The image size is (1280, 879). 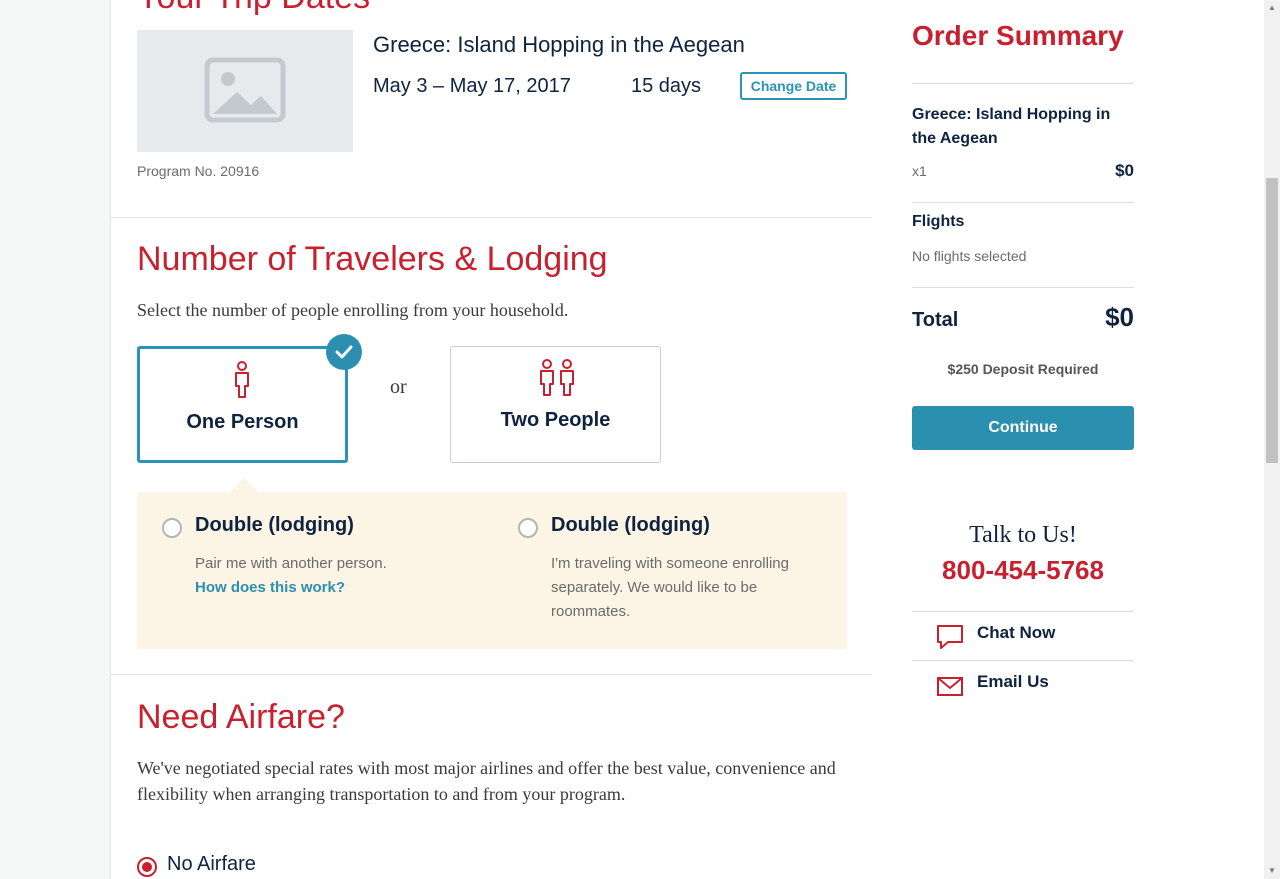 What do you see at coordinates (950, 637) in the screenshot?
I see `chat-bubble-icon` at bounding box center [950, 637].